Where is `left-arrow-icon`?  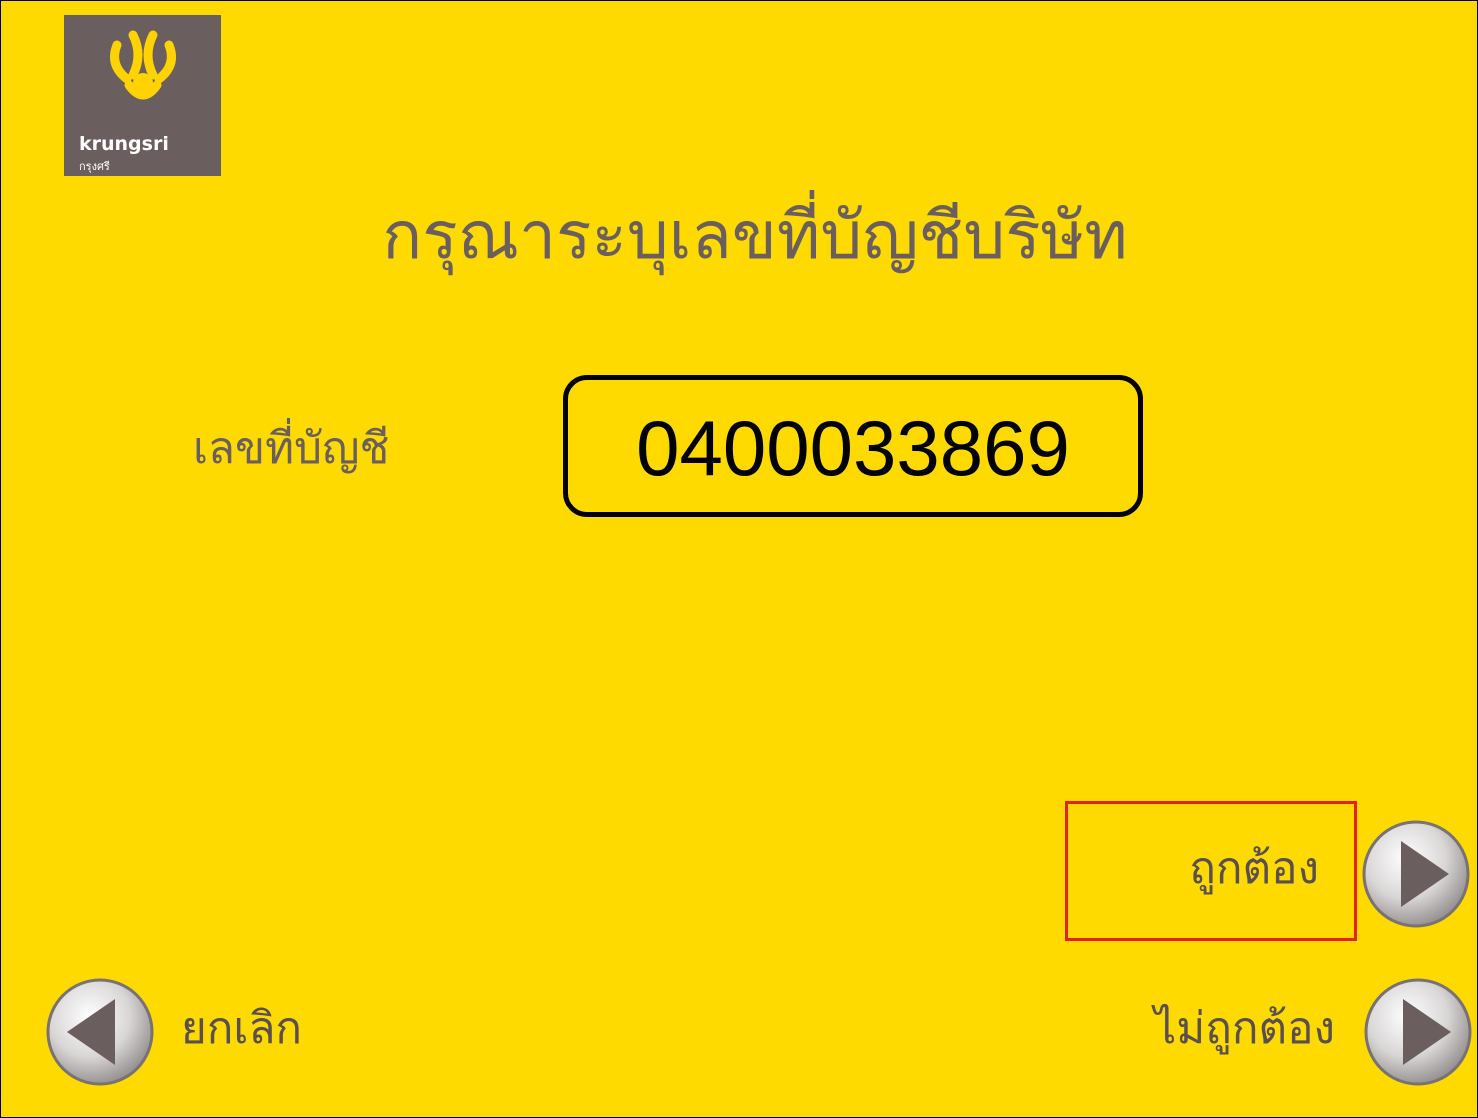 left-arrow-icon is located at coordinates (100, 1032).